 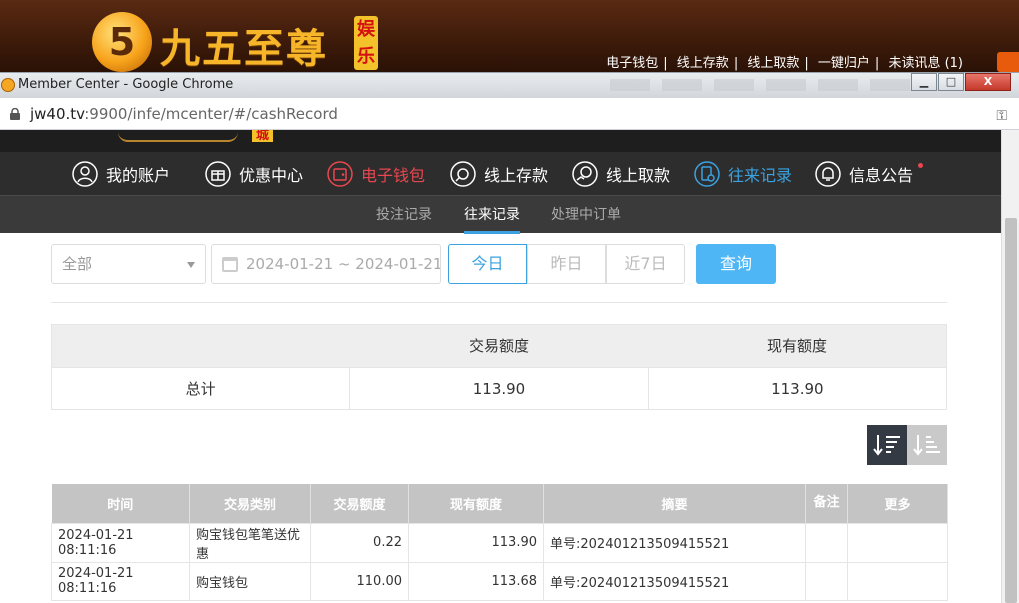 What do you see at coordinates (85, 173) in the screenshot?
I see `user-icon` at bounding box center [85, 173].